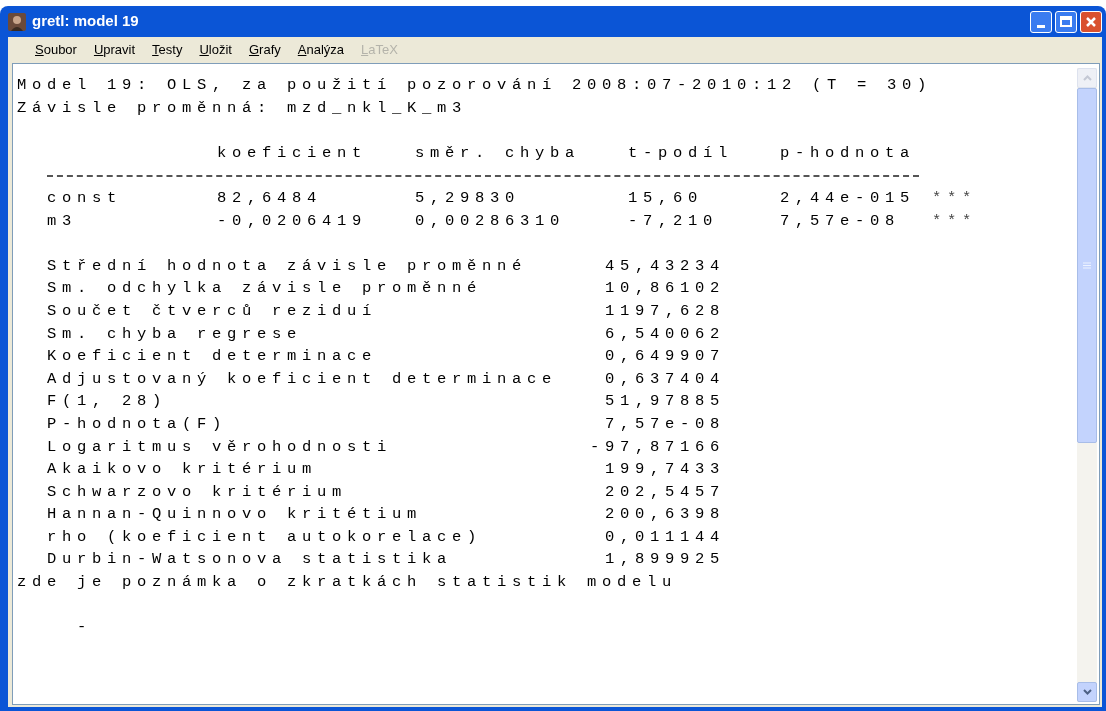 Image resolution: width=1106 pixels, height=711 pixels. I want to click on chevron-down-icon, so click(1087, 692).